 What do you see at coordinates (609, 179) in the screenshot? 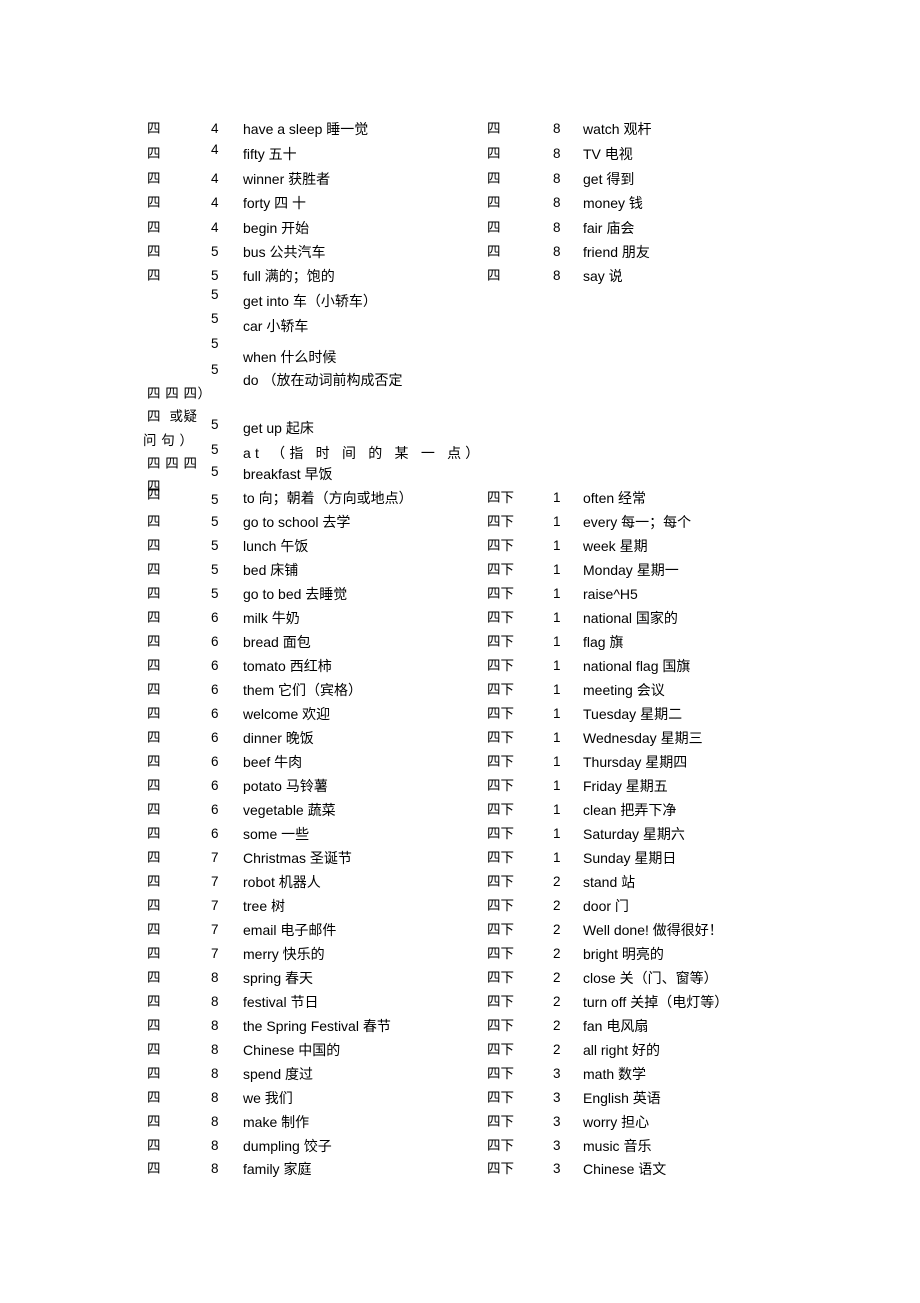
I see `vocabulary-entry: get 得到` at bounding box center [609, 179].